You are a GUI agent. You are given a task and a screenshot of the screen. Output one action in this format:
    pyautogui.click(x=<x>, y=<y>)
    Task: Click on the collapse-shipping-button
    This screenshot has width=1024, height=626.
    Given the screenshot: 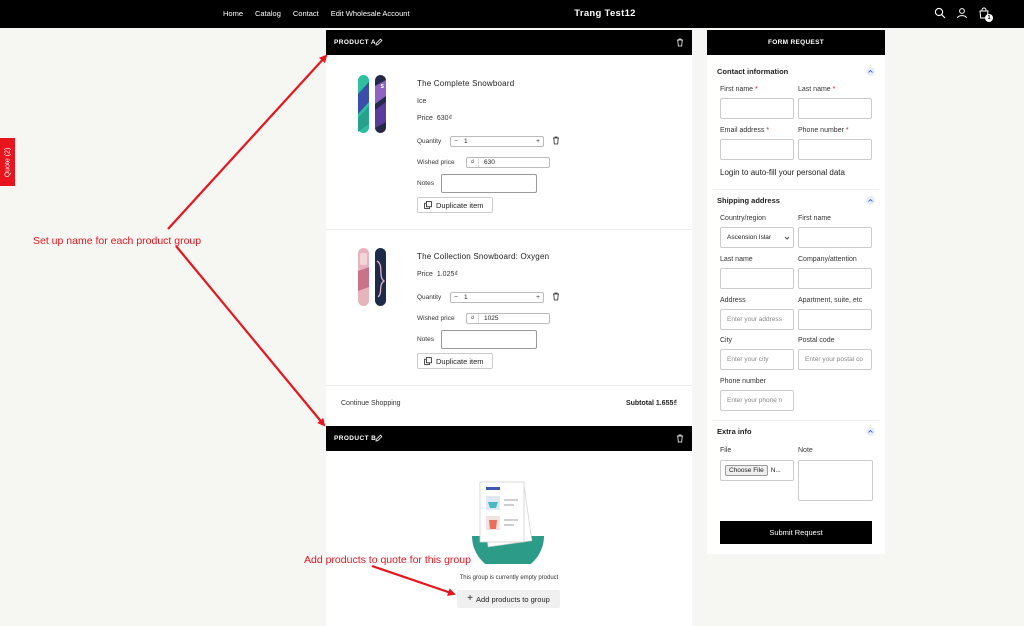 What is the action you would take?
    pyautogui.click(x=870, y=200)
    